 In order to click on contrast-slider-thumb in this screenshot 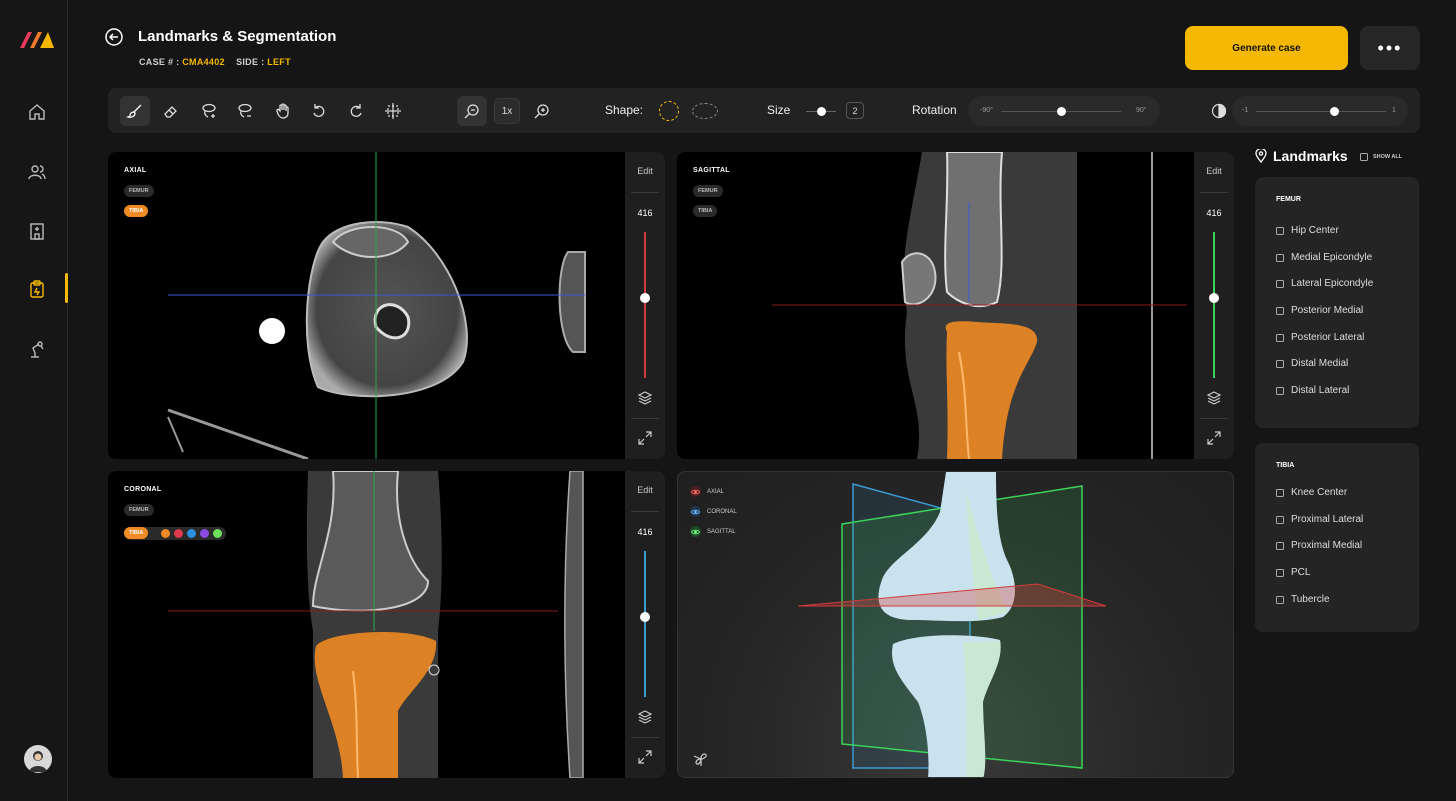, I will do `click(1334, 111)`.